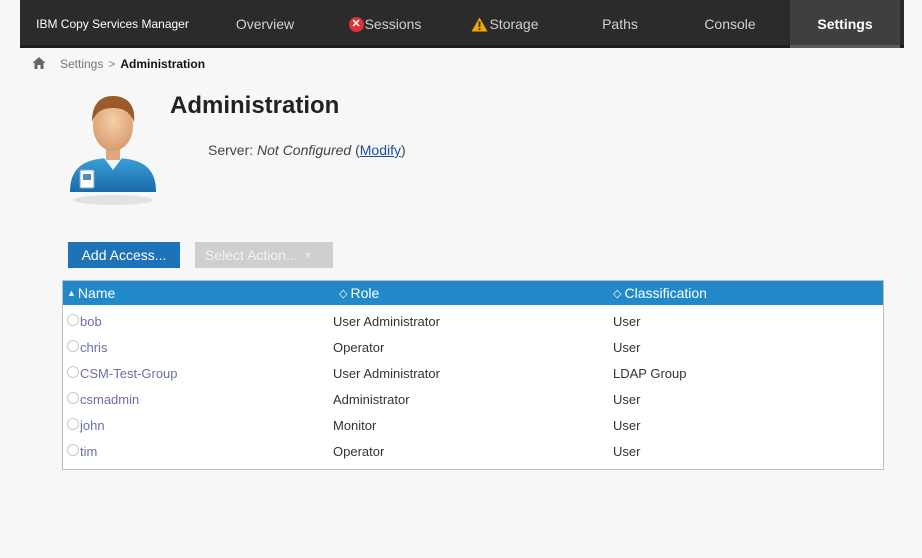  Describe the element at coordinates (39, 63) in the screenshot. I see `home-icon` at that location.